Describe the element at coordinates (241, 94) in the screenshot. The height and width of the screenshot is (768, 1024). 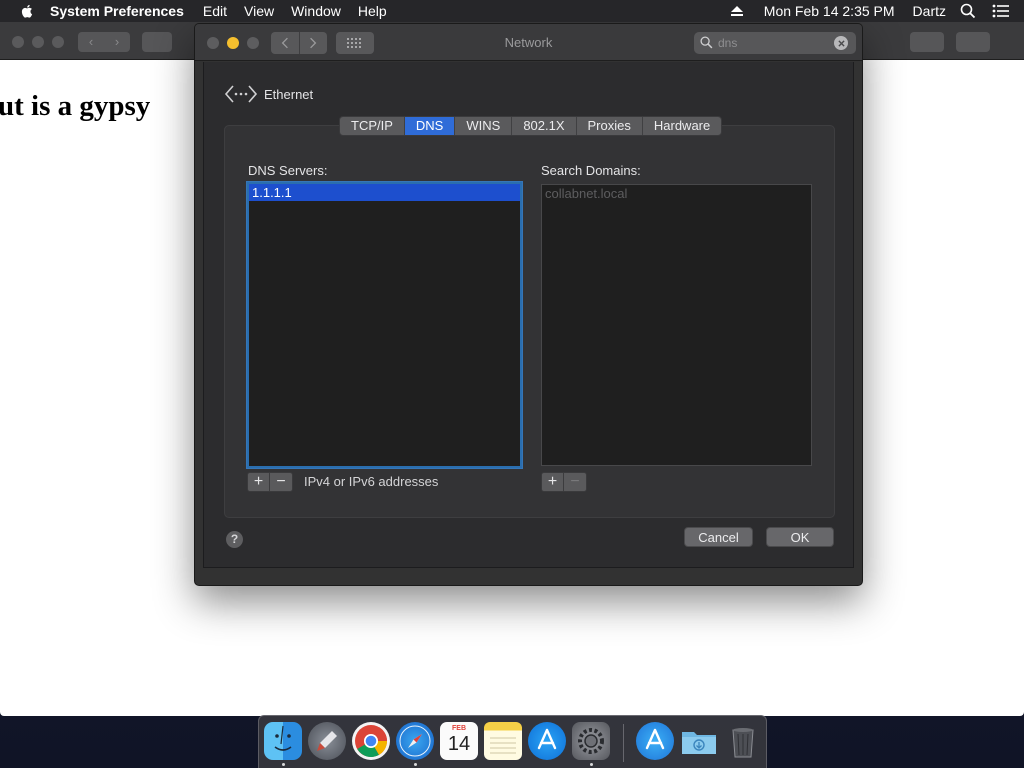
I see `ethernet-icon` at that location.